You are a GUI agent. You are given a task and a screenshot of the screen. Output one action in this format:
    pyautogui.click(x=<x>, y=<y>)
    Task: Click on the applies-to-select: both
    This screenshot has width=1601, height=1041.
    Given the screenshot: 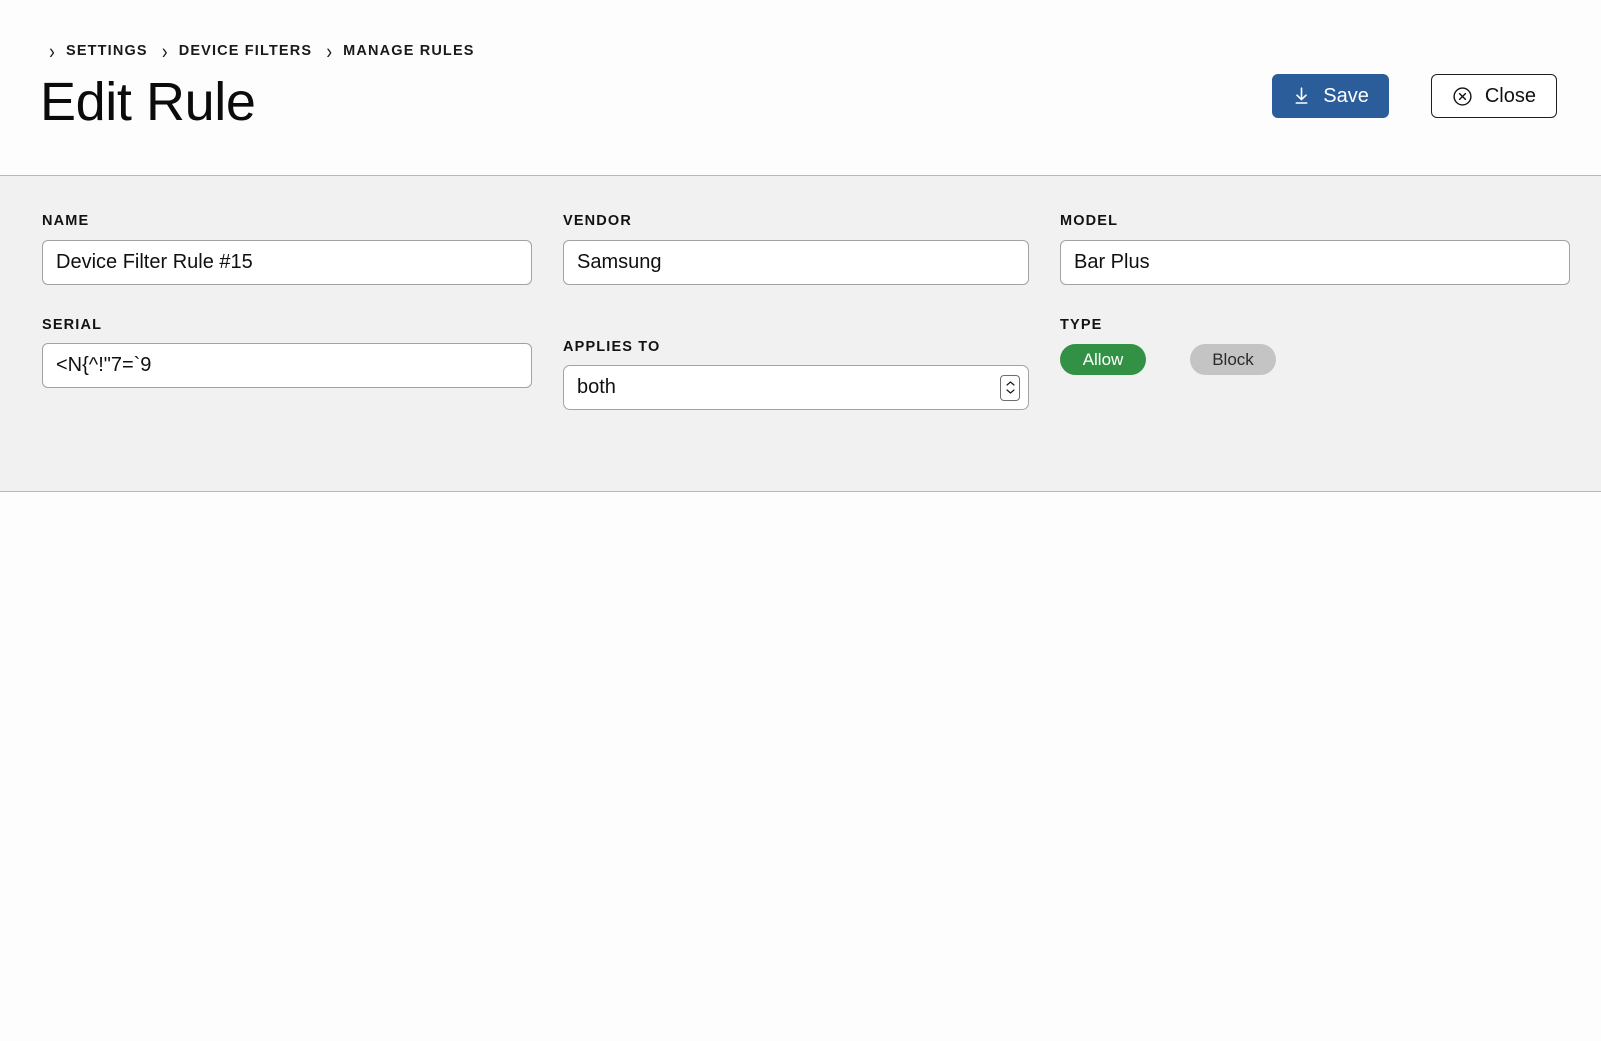 What is the action you would take?
    pyautogui.click(x=796, y=387)
    